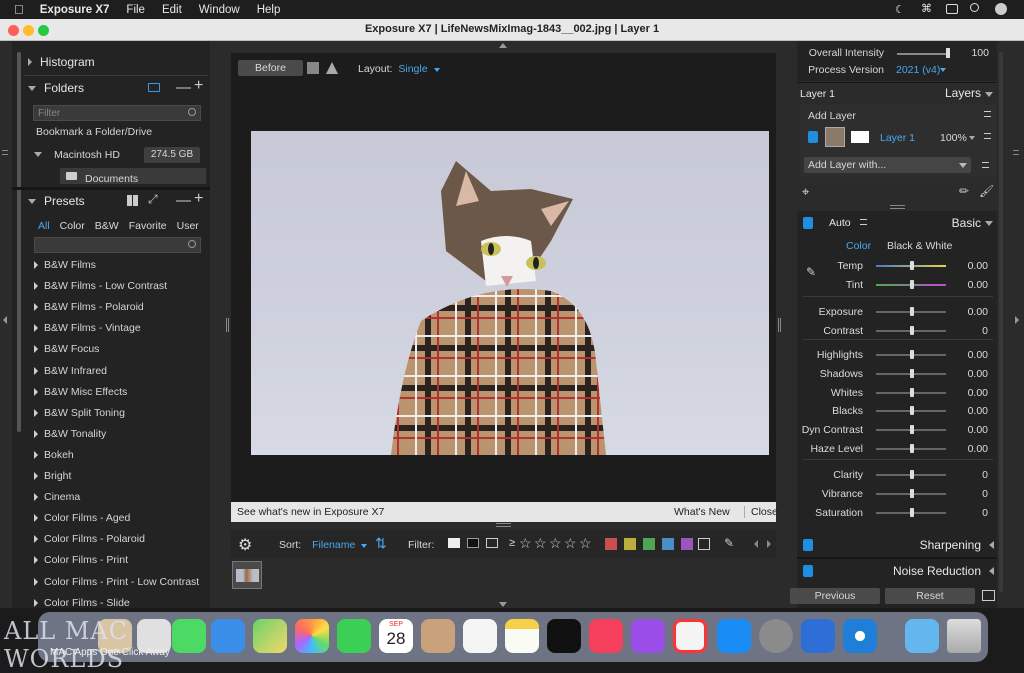 This screenshot has width=1024, height=673. I want to click on sharpening-header: Sharpening, so click(897, 546).